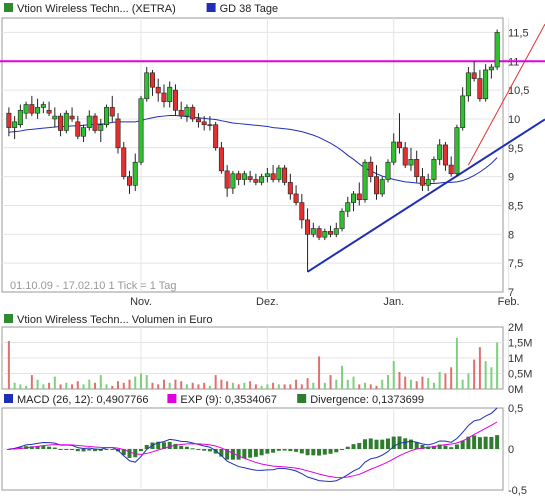 The width and height of the screenshot is (545, 501). Describe the element at coordinates (515, 328) in the screenshot. I see `y-tick-label: 2M` at that location.